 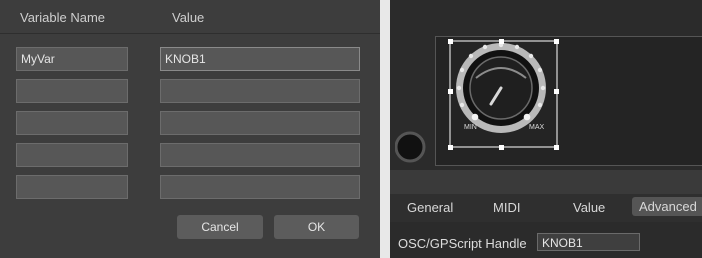 What do you see at coordinates (450, 41) in the screenshot?
I see `resize-handle-tl` at bounding box center [450, 41].